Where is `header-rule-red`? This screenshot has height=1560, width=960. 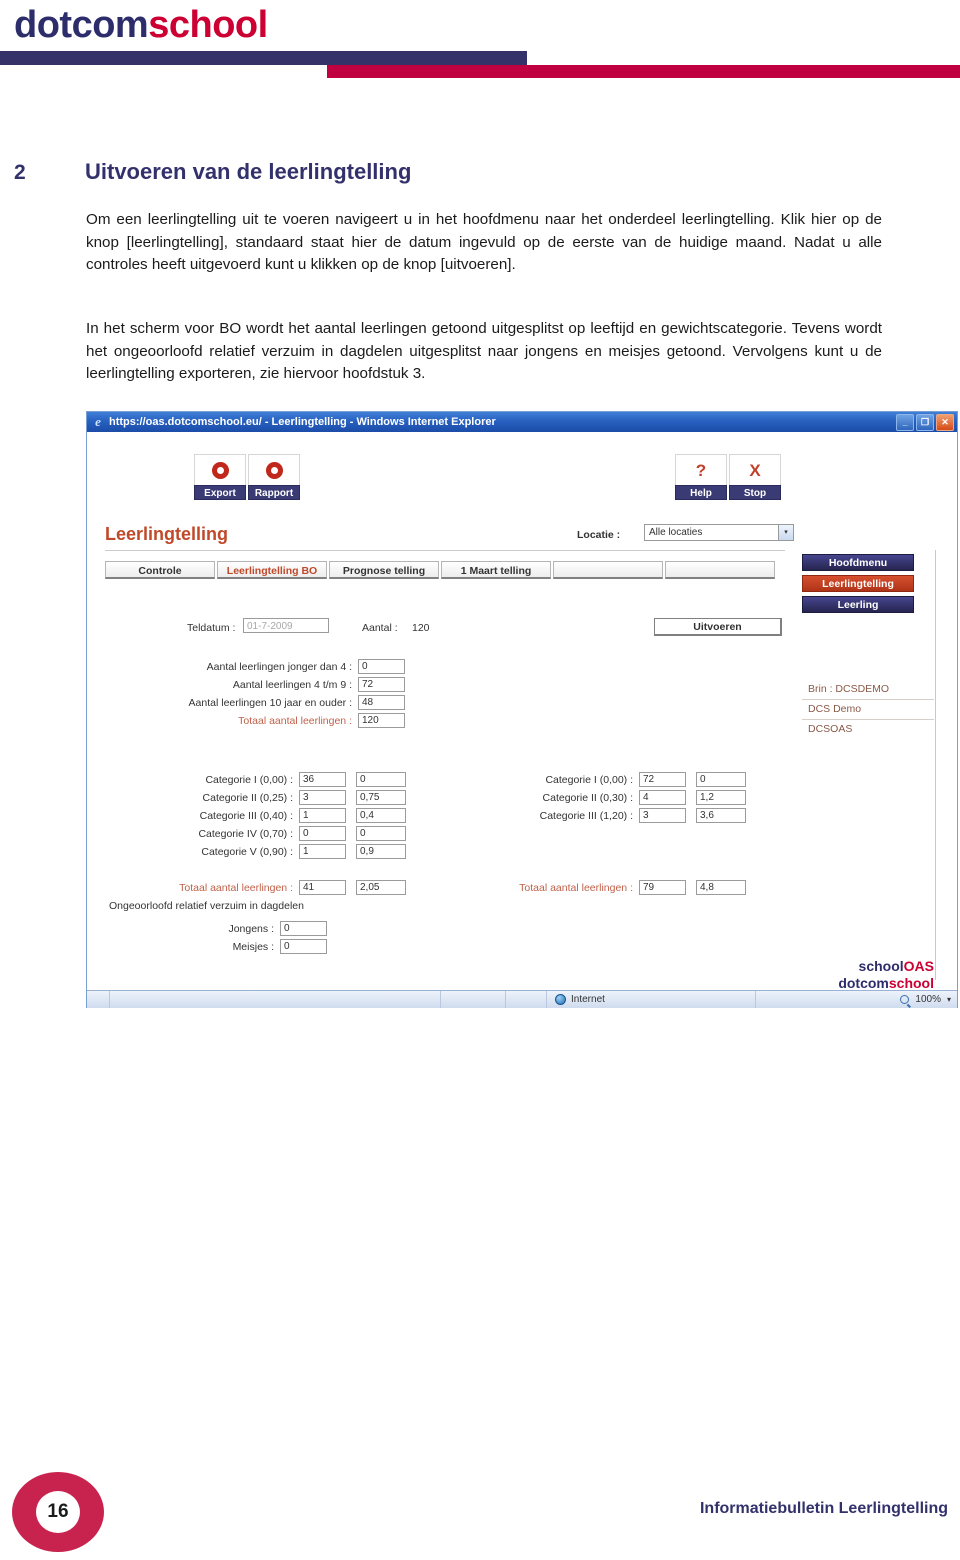
header-rule-red is located at coordinates (643, 71).